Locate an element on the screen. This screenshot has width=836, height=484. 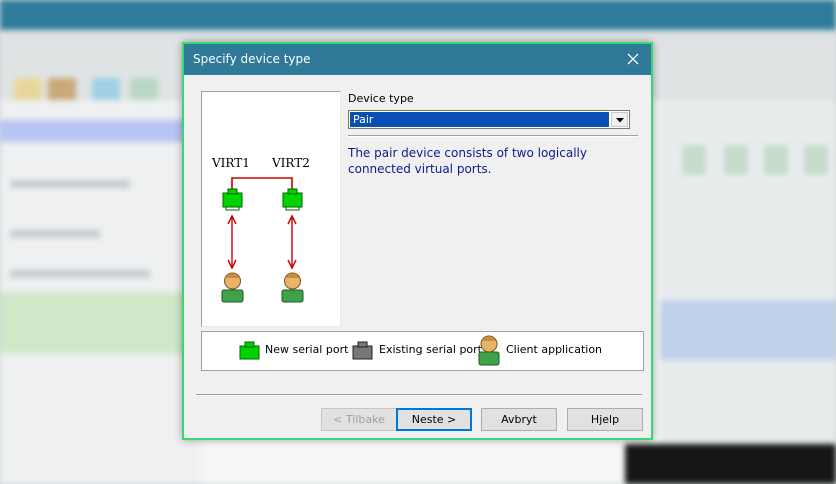
legend-client-app: Client application is located at coordinates (554, 349).